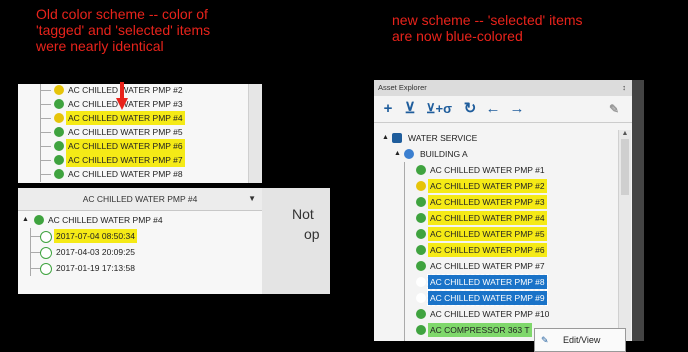 This screenshot has width=688, height=352. What do you see at coordinates (487, 298) in the screenshot?
I see `tree-row-label: AC CHILLED WATER PMP #9` at bounding box center [487, 298].